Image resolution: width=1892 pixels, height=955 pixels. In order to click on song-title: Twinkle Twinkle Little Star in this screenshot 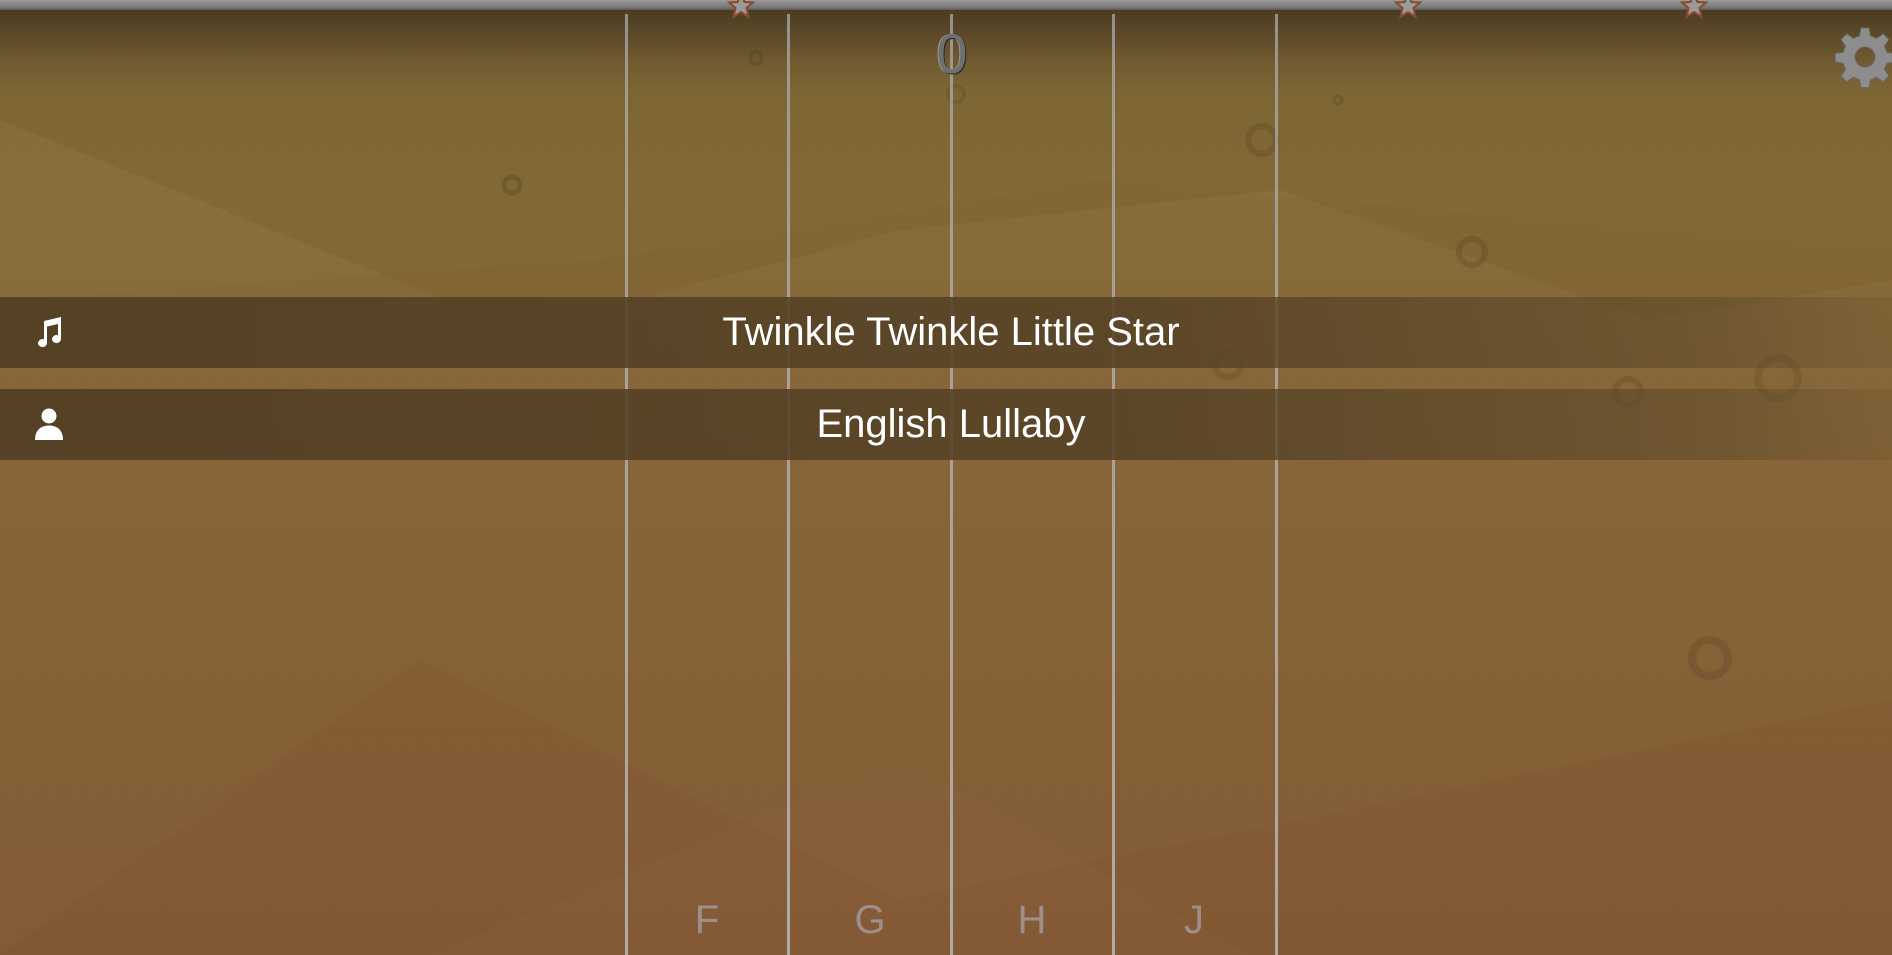, I will do `click(951, 332)`.